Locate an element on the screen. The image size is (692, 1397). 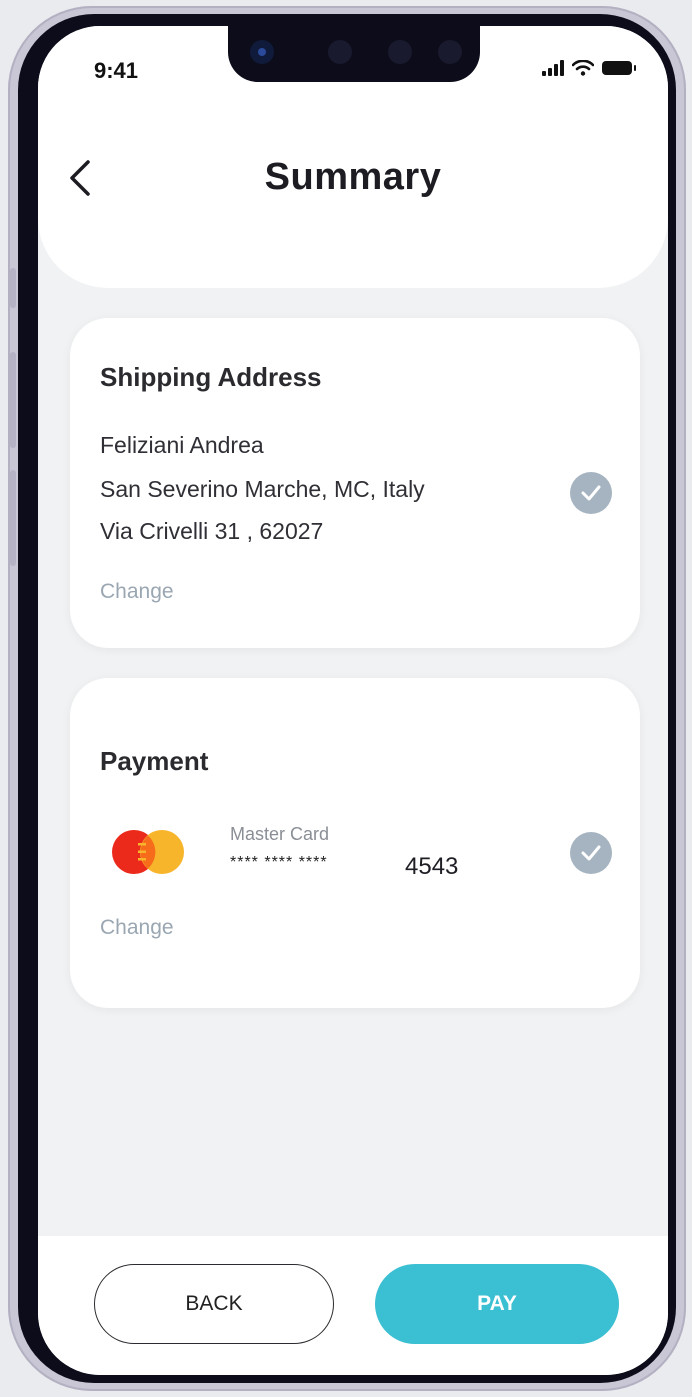
status-time: 9:41 is located at coordinates (116, 70).